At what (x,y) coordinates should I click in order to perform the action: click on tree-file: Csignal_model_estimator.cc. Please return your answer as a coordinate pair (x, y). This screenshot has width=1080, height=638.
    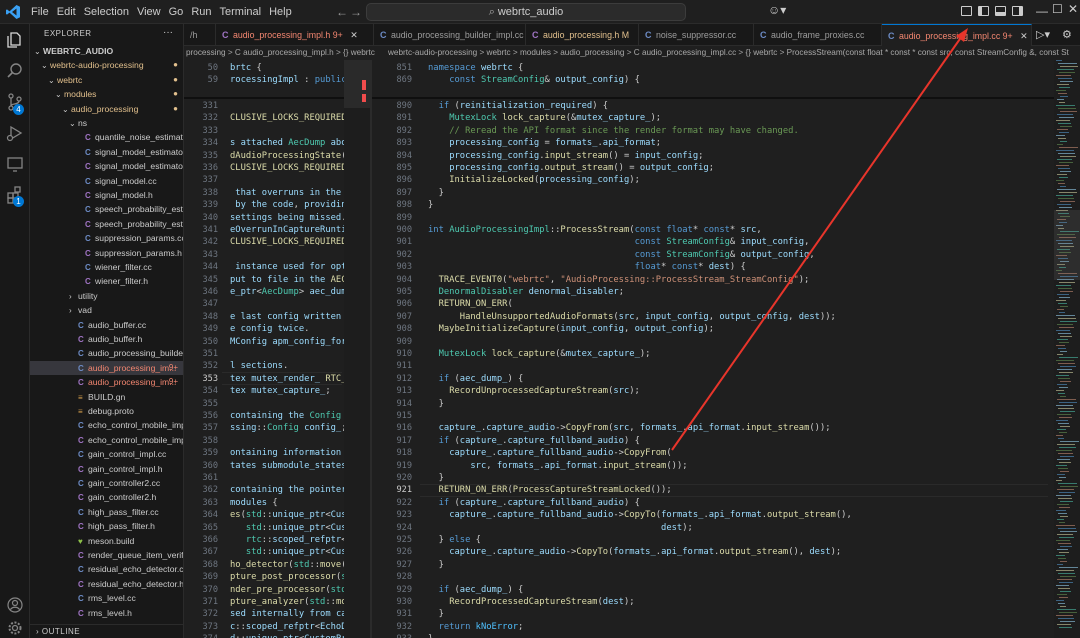
    Looking at the image, I should click on (106, 152).